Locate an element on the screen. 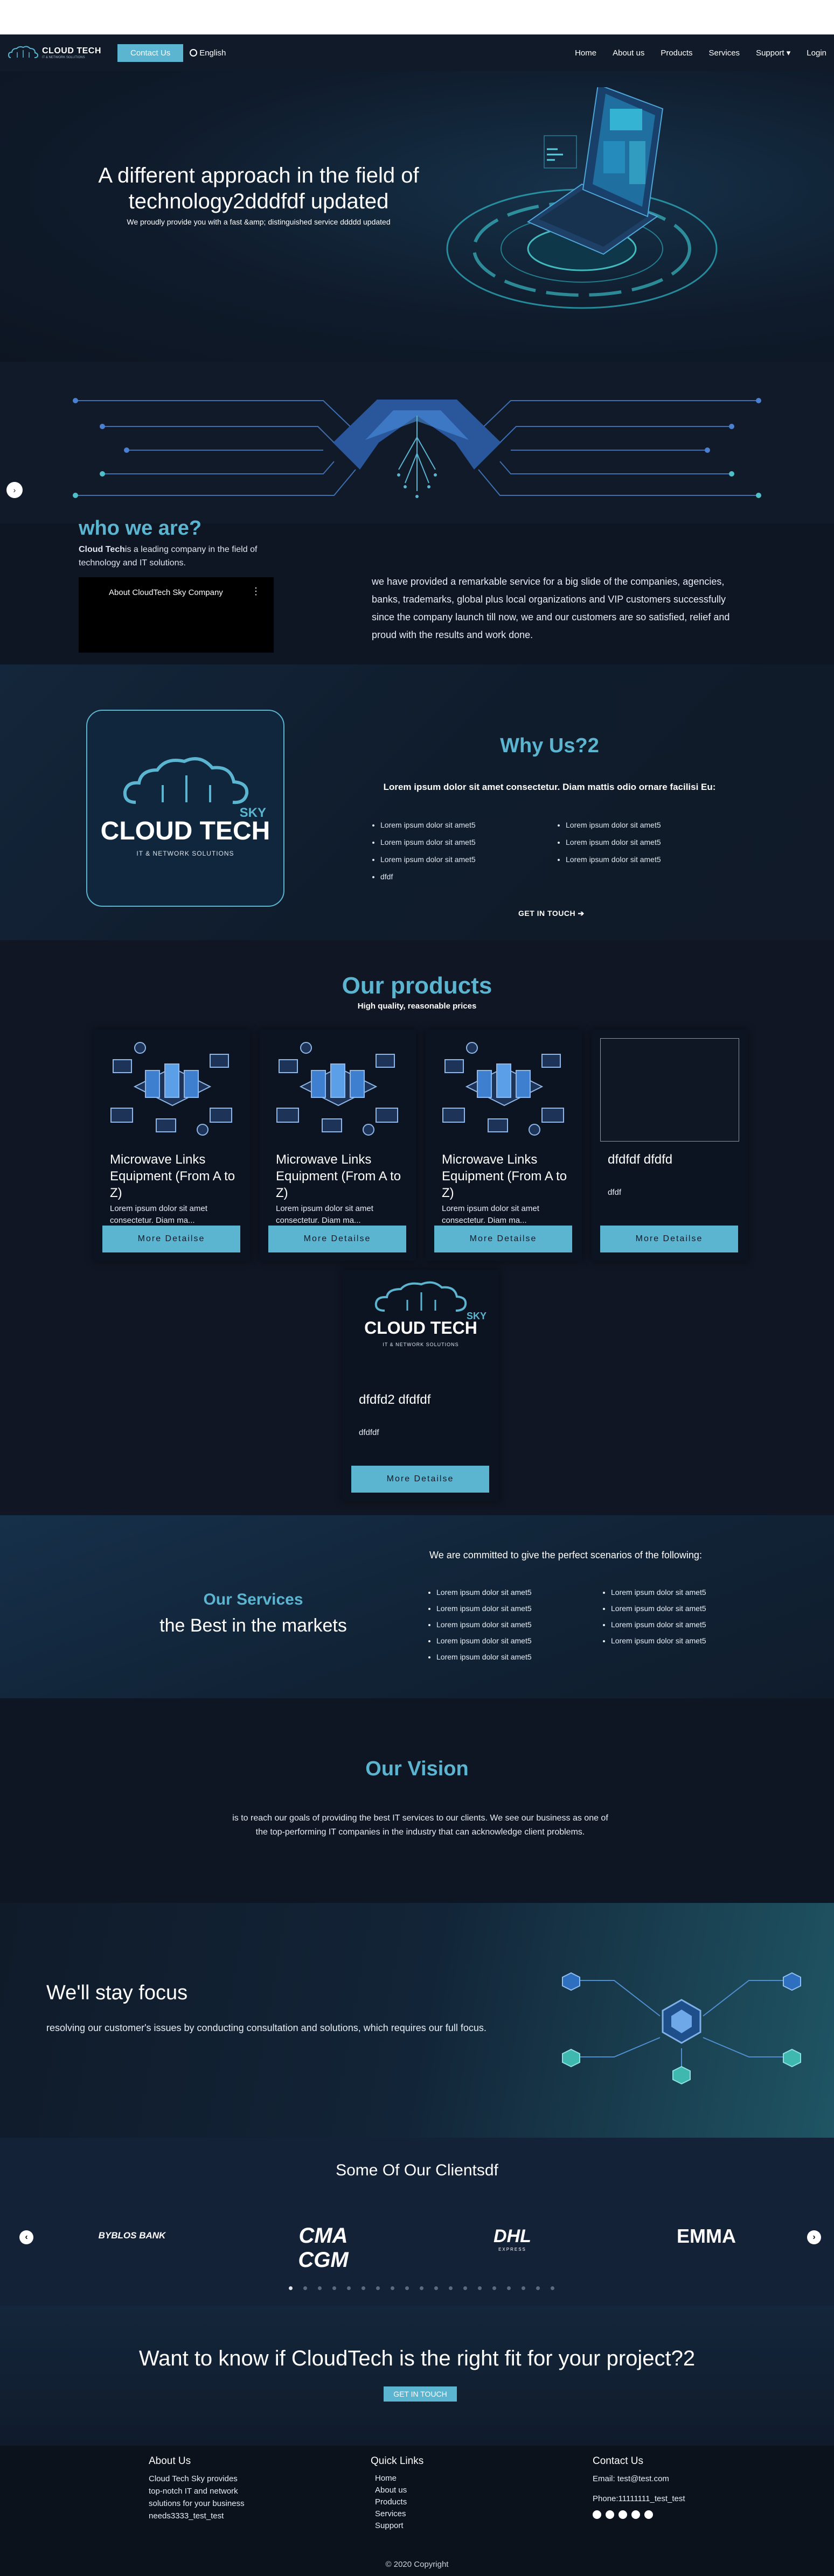 This screenshot has width=834, height=2576. footer-link-about: About us is located at coordinates (399, 2490).